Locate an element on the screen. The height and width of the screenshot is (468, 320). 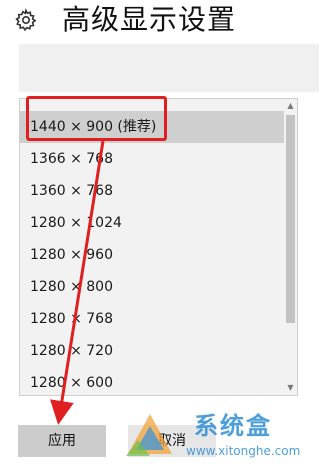
scroll-down-arrow-icon: ▼ is located at coordinates (290, 388).